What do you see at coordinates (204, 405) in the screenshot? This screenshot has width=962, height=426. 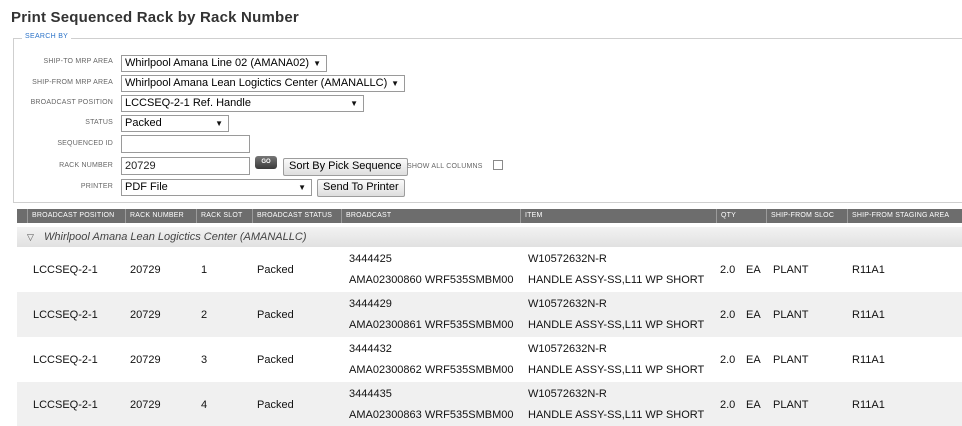 I see `cell-rack-slot: 4` at bounding box center [204, 405].